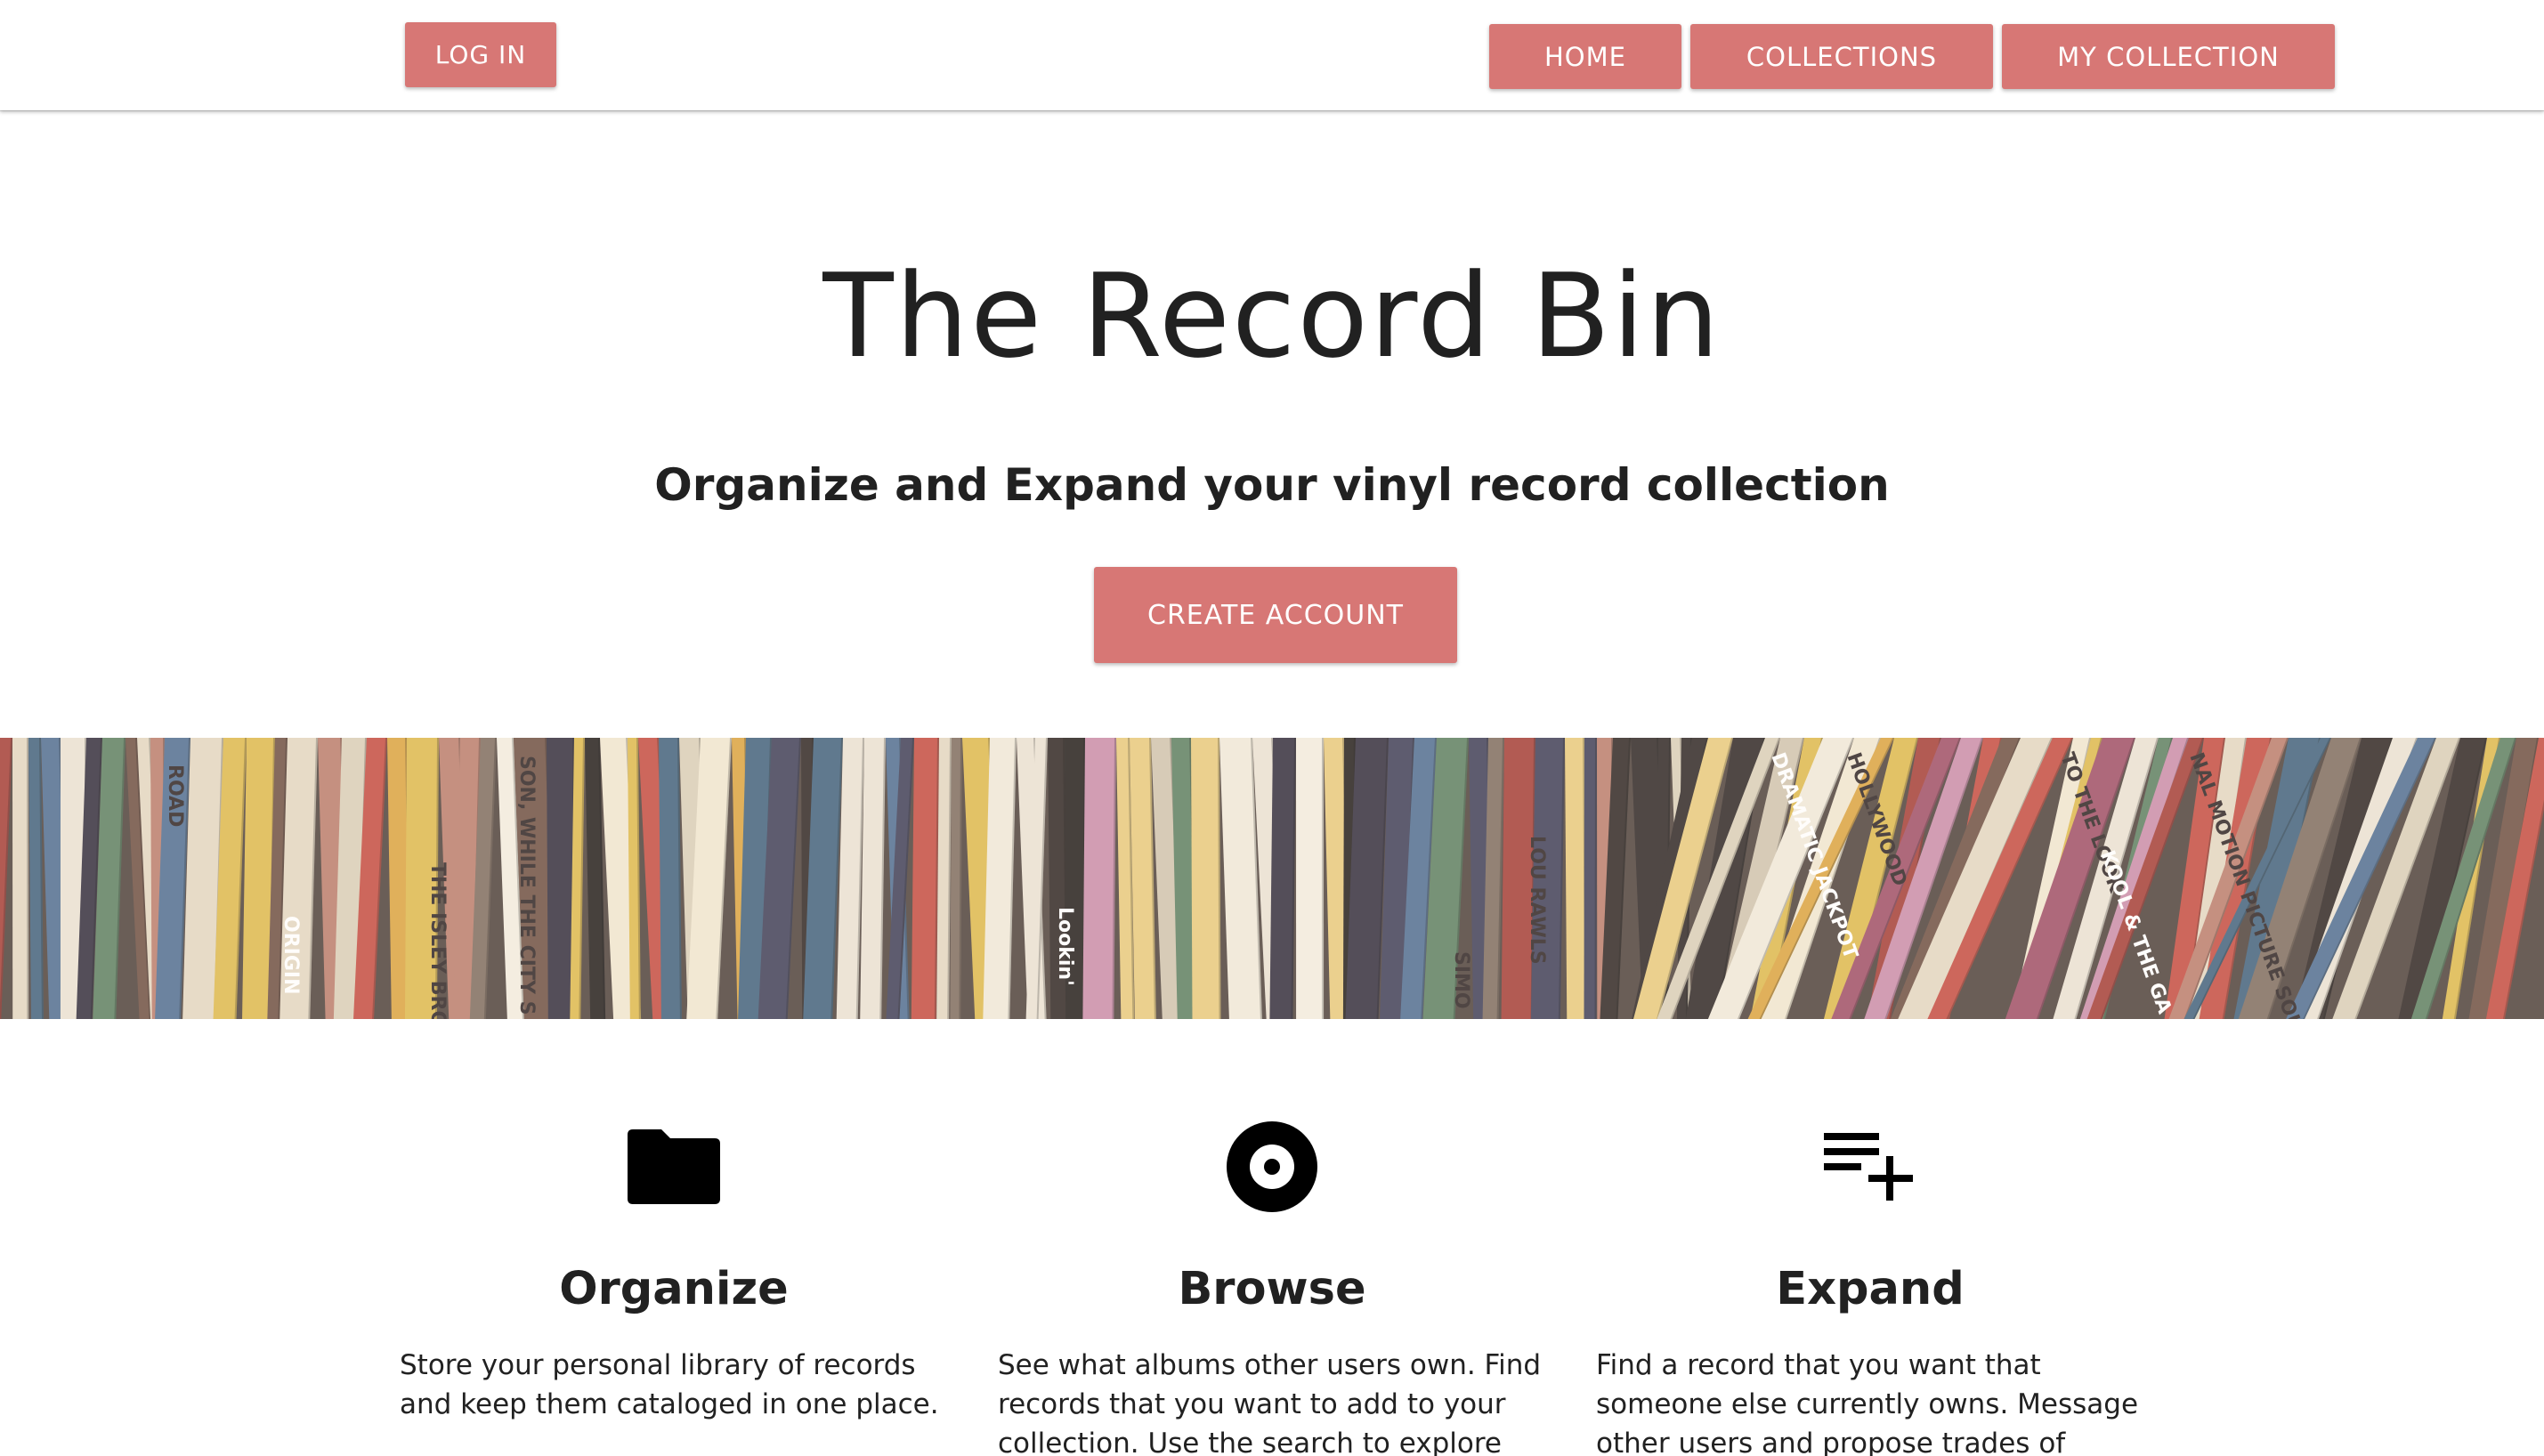 This screenshot has height=1456, width=2544. I want to click on login-button: LOG IN, so click(480, 54).